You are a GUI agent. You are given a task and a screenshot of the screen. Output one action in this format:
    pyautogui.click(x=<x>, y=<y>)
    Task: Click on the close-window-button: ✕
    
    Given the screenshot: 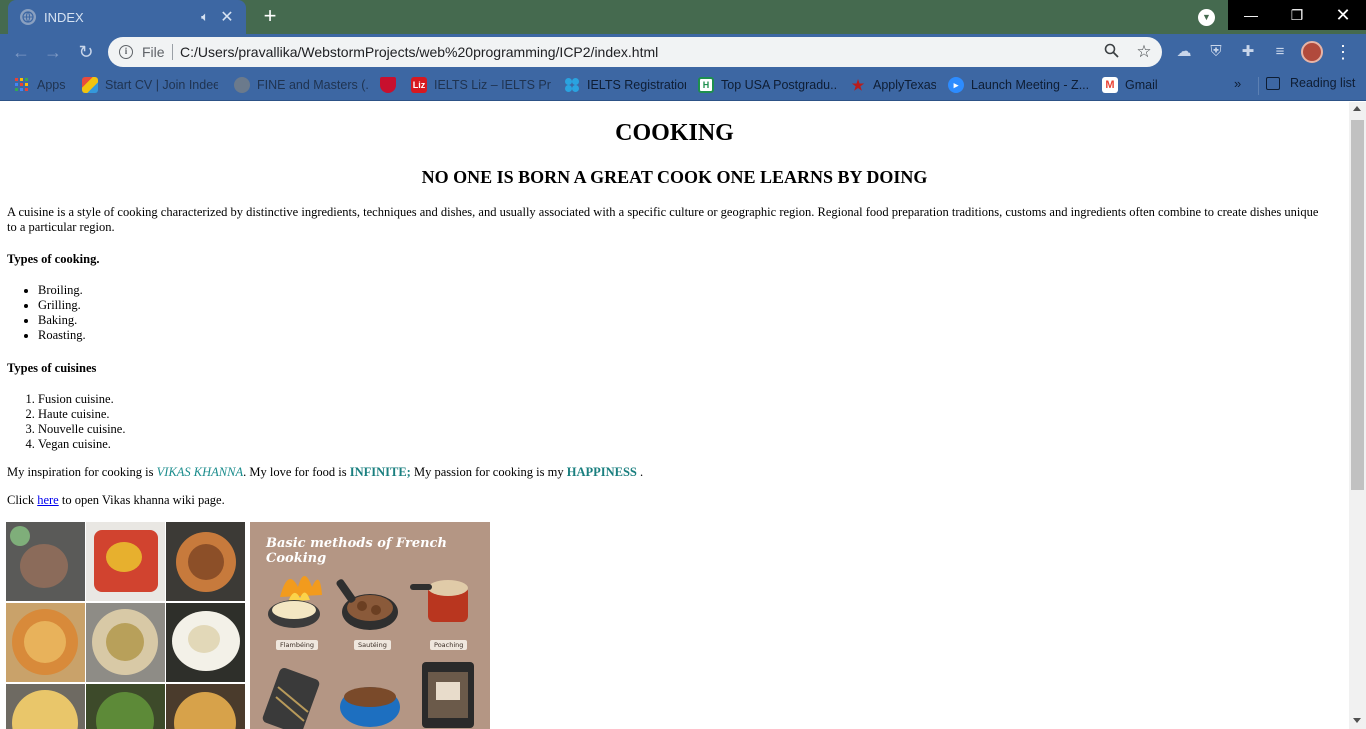 What is the action you would take?
    pyautogui.click(x=1343, y=15)
    